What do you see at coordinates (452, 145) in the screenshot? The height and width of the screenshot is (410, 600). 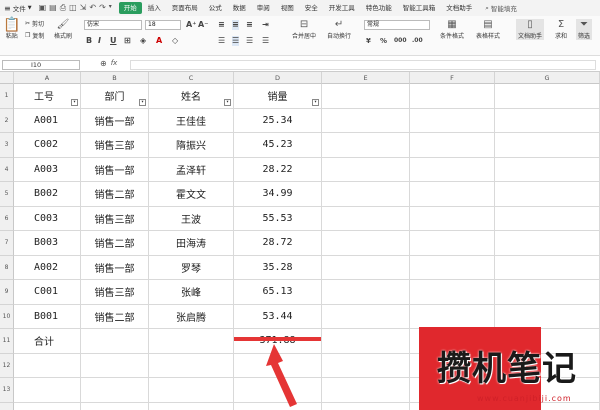 I see `cell-F3` at bounding box center [452, 145].